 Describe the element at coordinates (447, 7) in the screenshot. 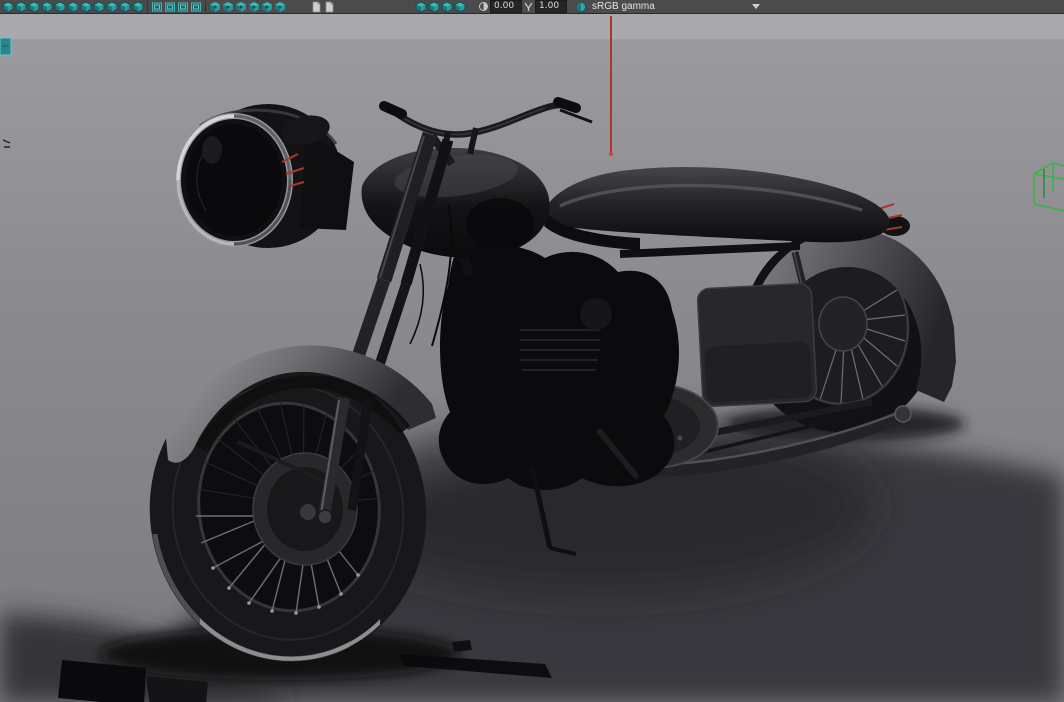

I see `antialias-icon` at that location.